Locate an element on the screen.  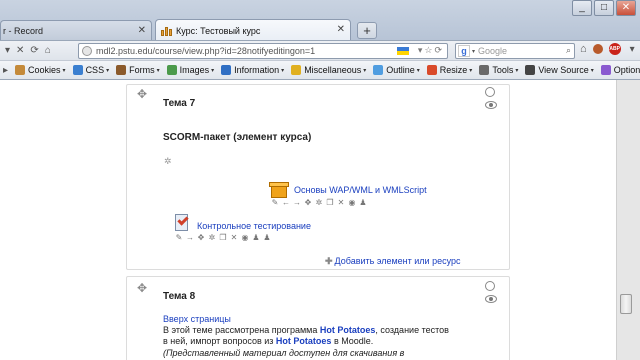
outline-icon is located at coordinates (378, 70).